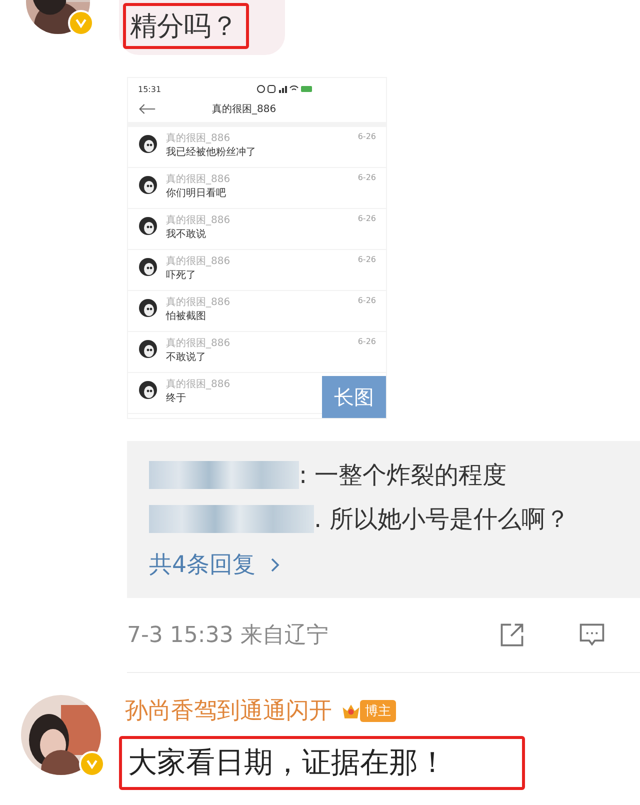 The height and width of the screenshot is (805, 640). Describe the element at coordinates (275, 564) in the screenshot. I see `chevron-icon` at that location.